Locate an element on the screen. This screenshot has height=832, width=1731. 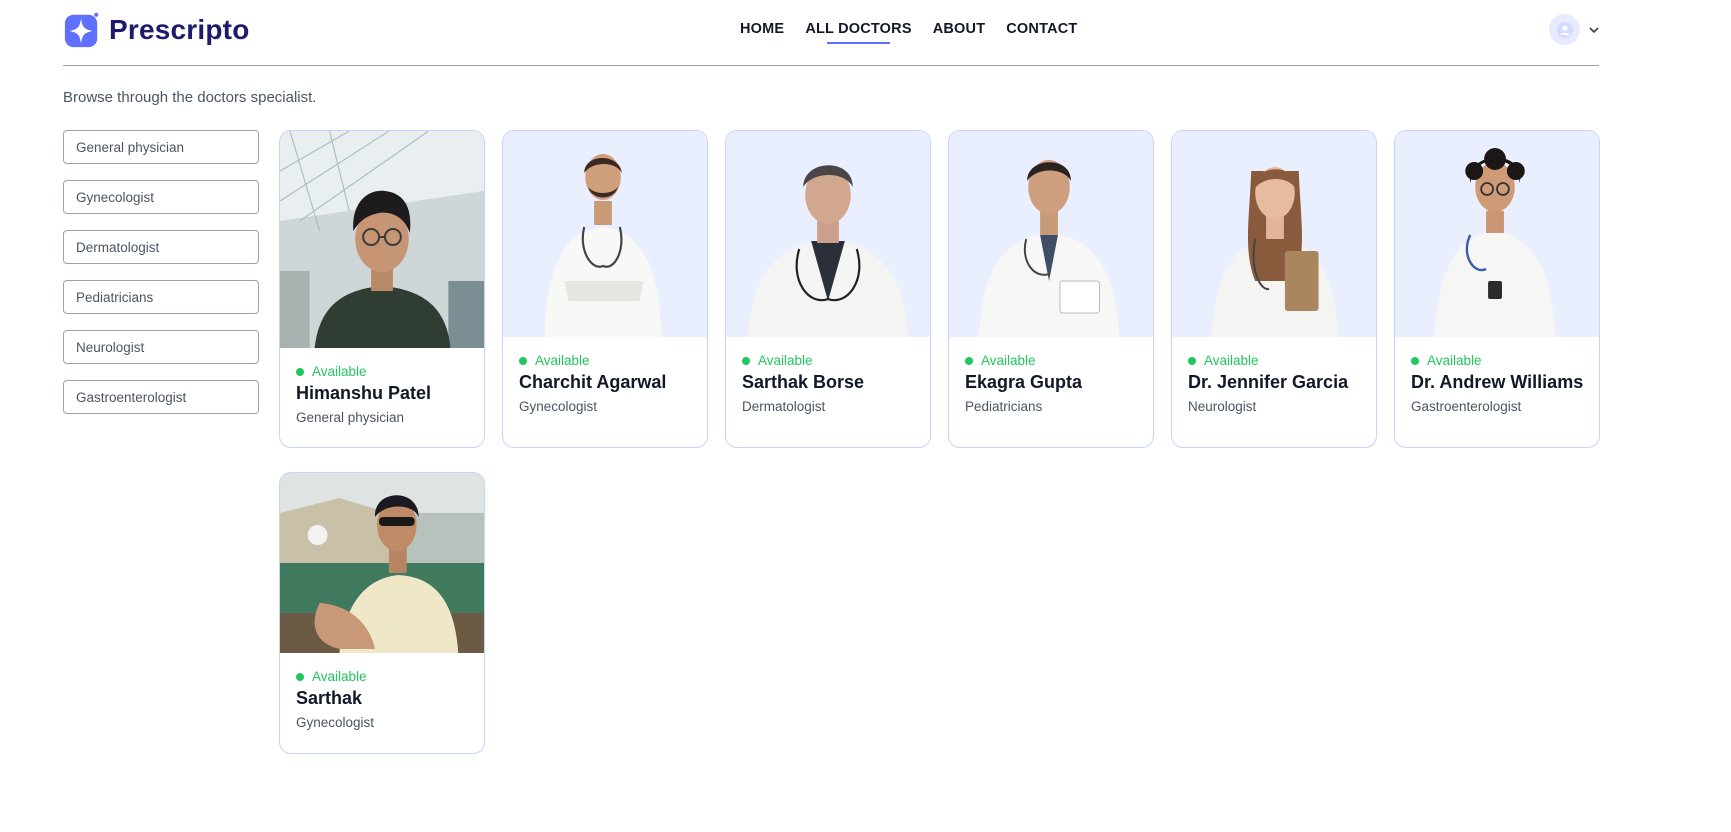
filter-gynecologist: Gynecologist is located at coordinates (161, 197).